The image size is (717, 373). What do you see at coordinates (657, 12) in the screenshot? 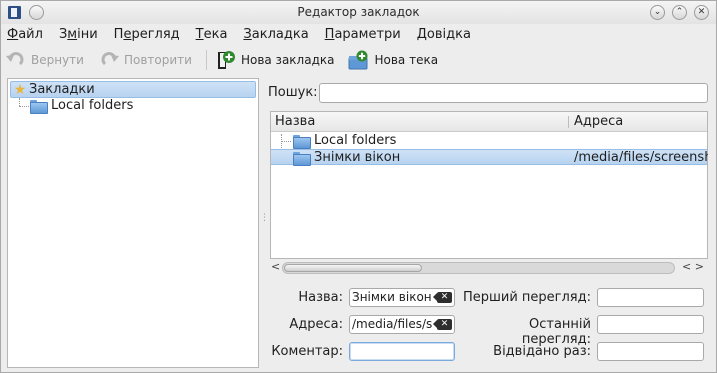
I see `minimize-button: ⌄` at bounding box center [657, 12].